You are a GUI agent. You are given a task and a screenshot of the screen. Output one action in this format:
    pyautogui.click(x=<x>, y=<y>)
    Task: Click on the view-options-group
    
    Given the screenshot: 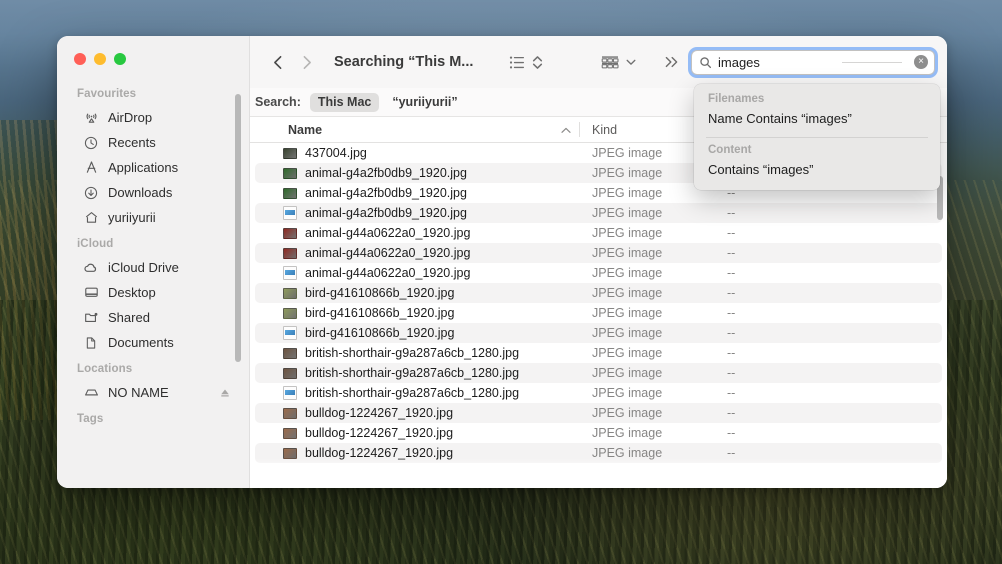 What is the action you would take?
    pyautogui.click(x=526, y=62)
    